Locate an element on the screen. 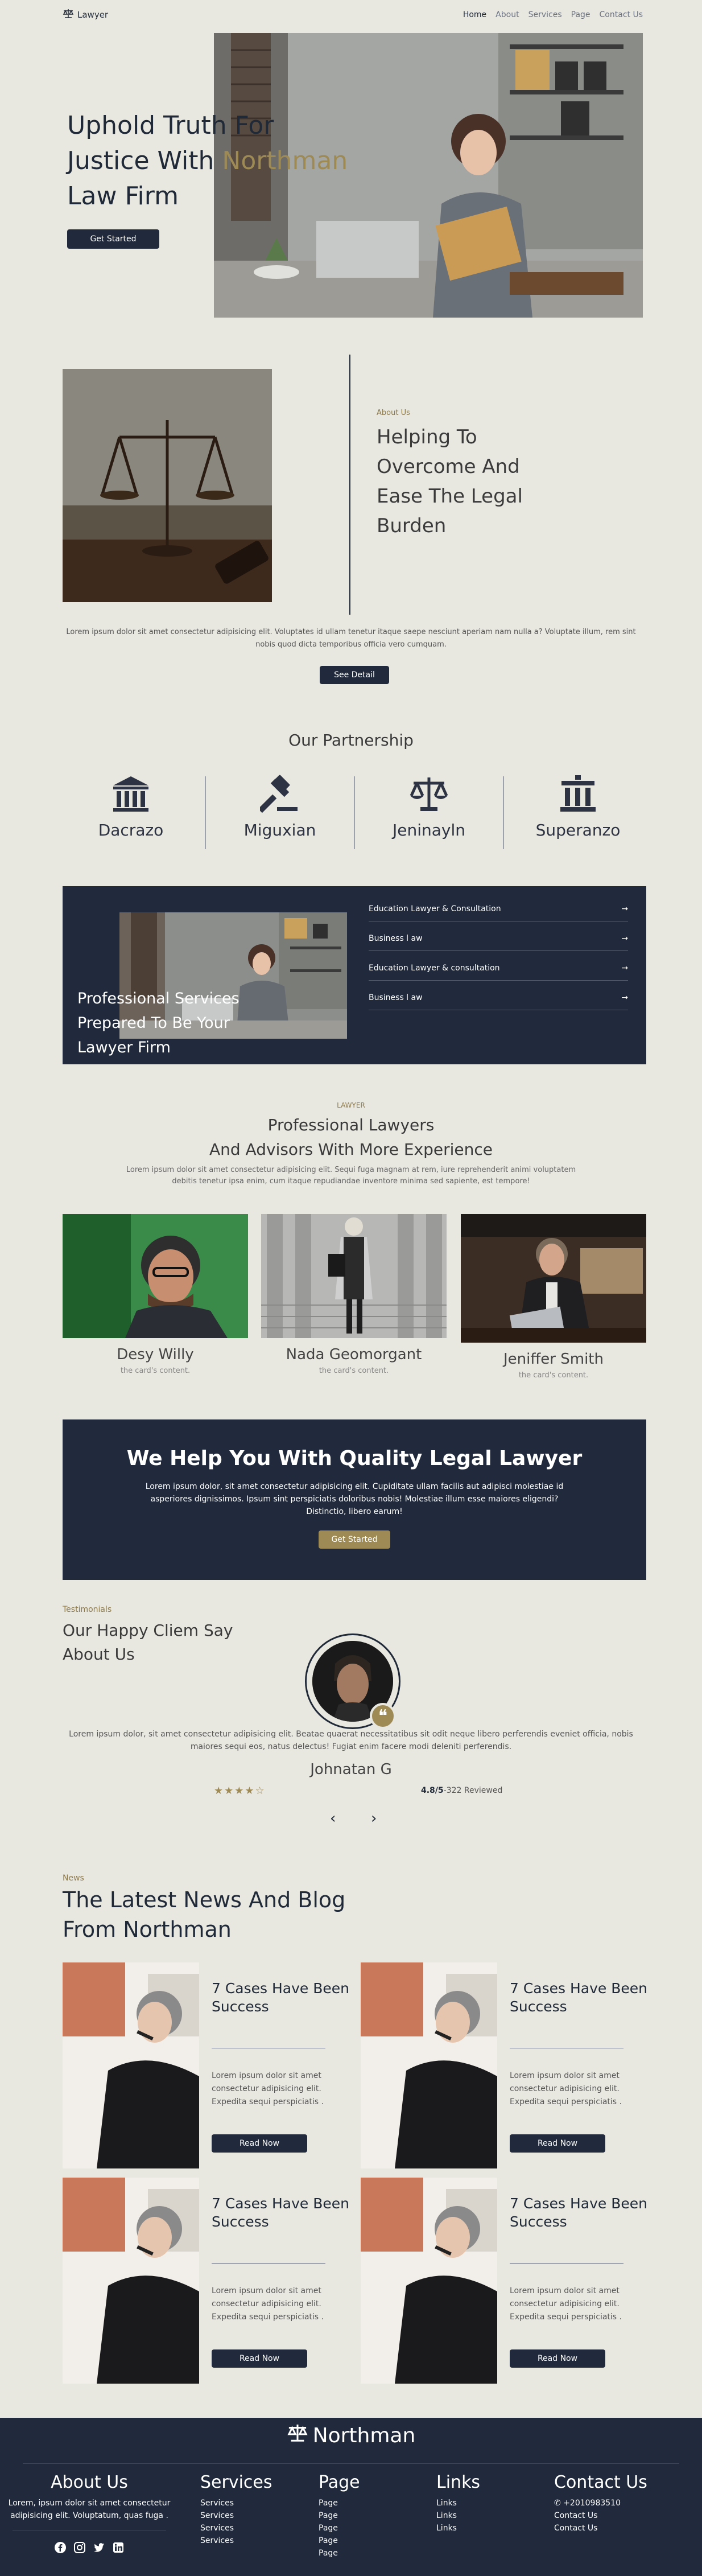 Image resolution: width=702 pixels, height=2576 pixels. lawyer-photo is located at coordinates (553, 1278).